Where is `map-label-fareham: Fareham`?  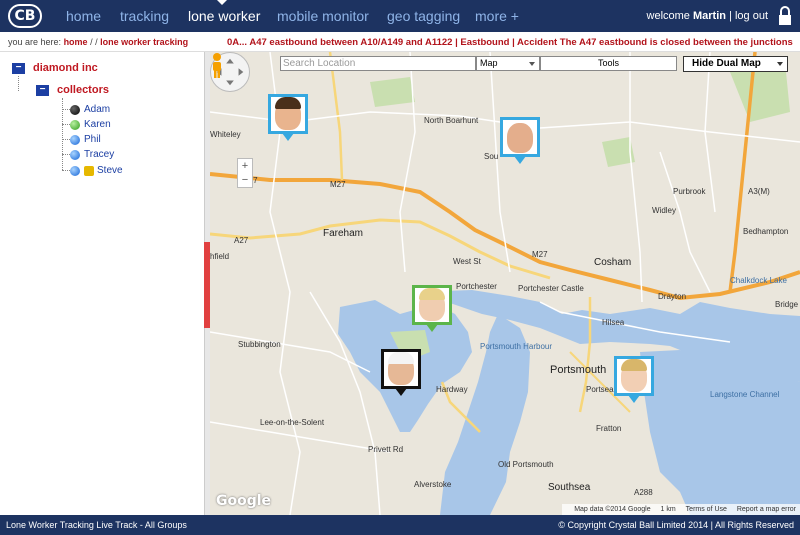
map-label-fareham: Fareham is located at coordinates (343, 233).